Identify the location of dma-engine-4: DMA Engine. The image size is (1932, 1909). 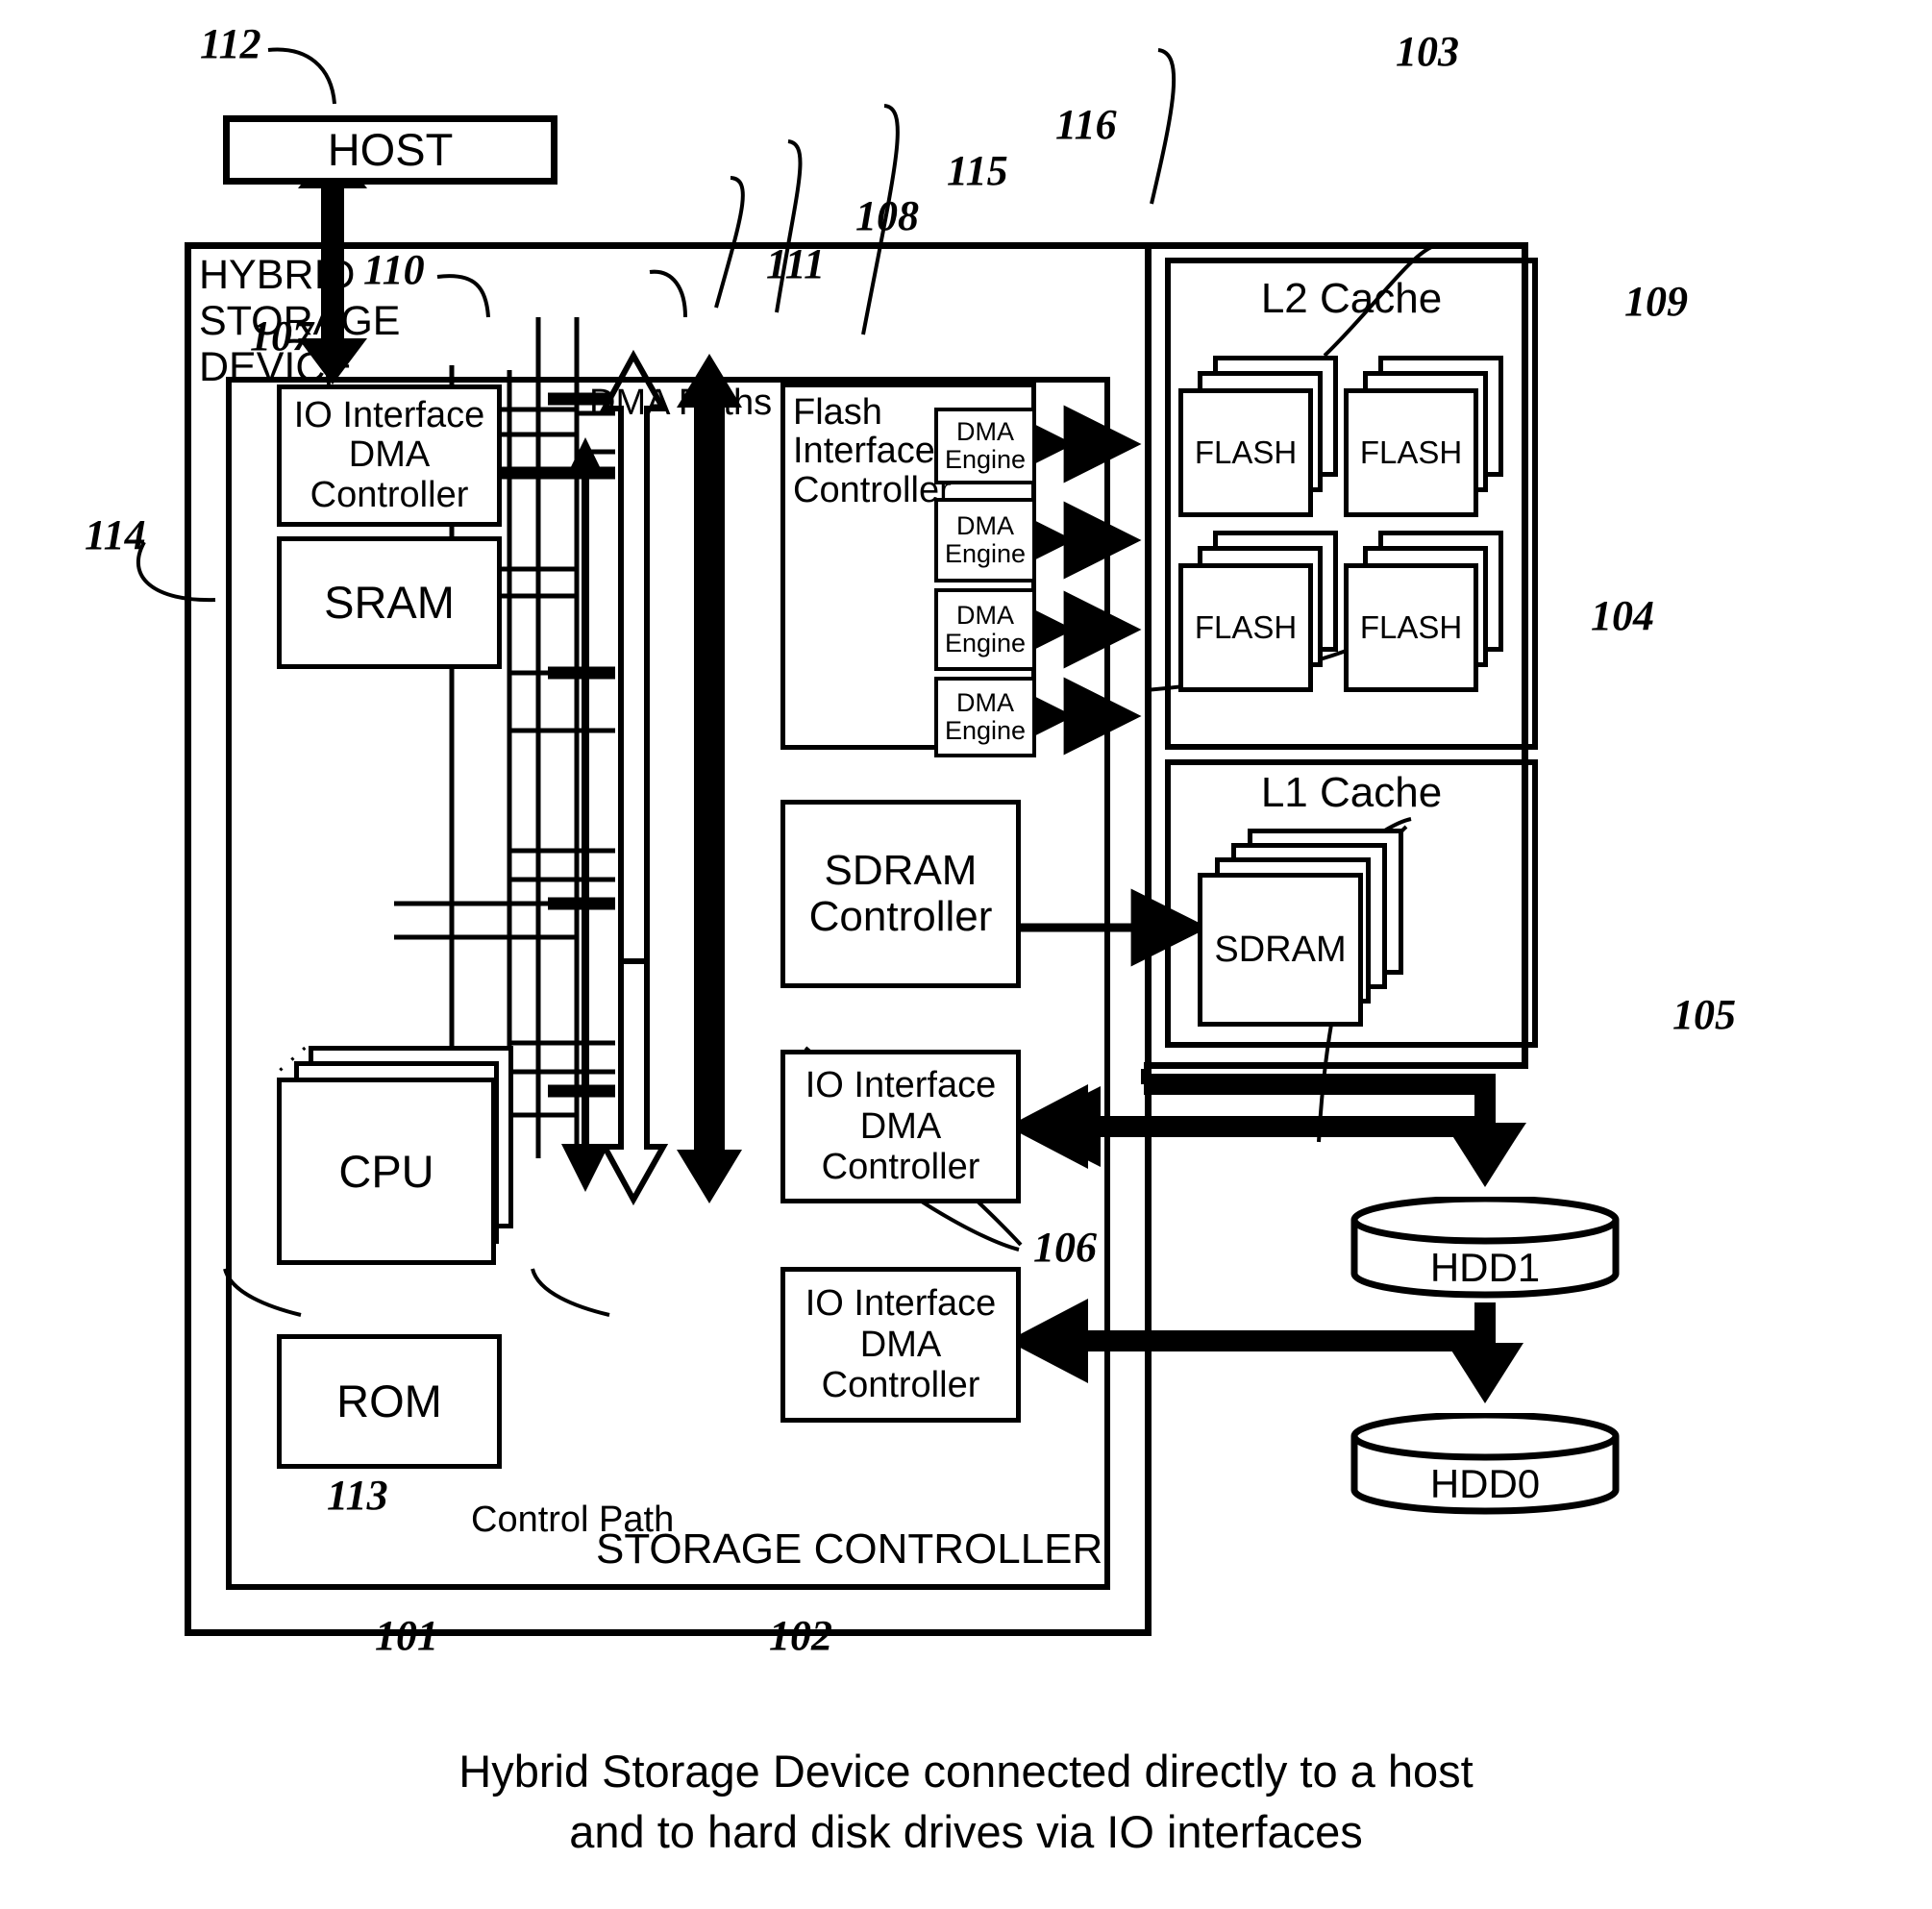
(985, 717).